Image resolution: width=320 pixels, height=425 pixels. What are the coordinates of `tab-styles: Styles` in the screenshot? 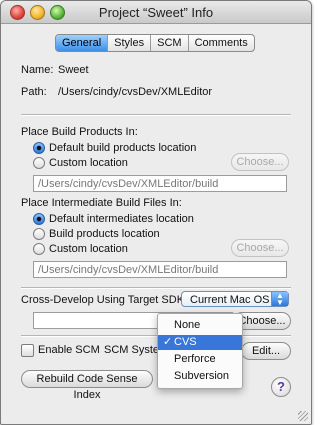 It's located at (130, 43).